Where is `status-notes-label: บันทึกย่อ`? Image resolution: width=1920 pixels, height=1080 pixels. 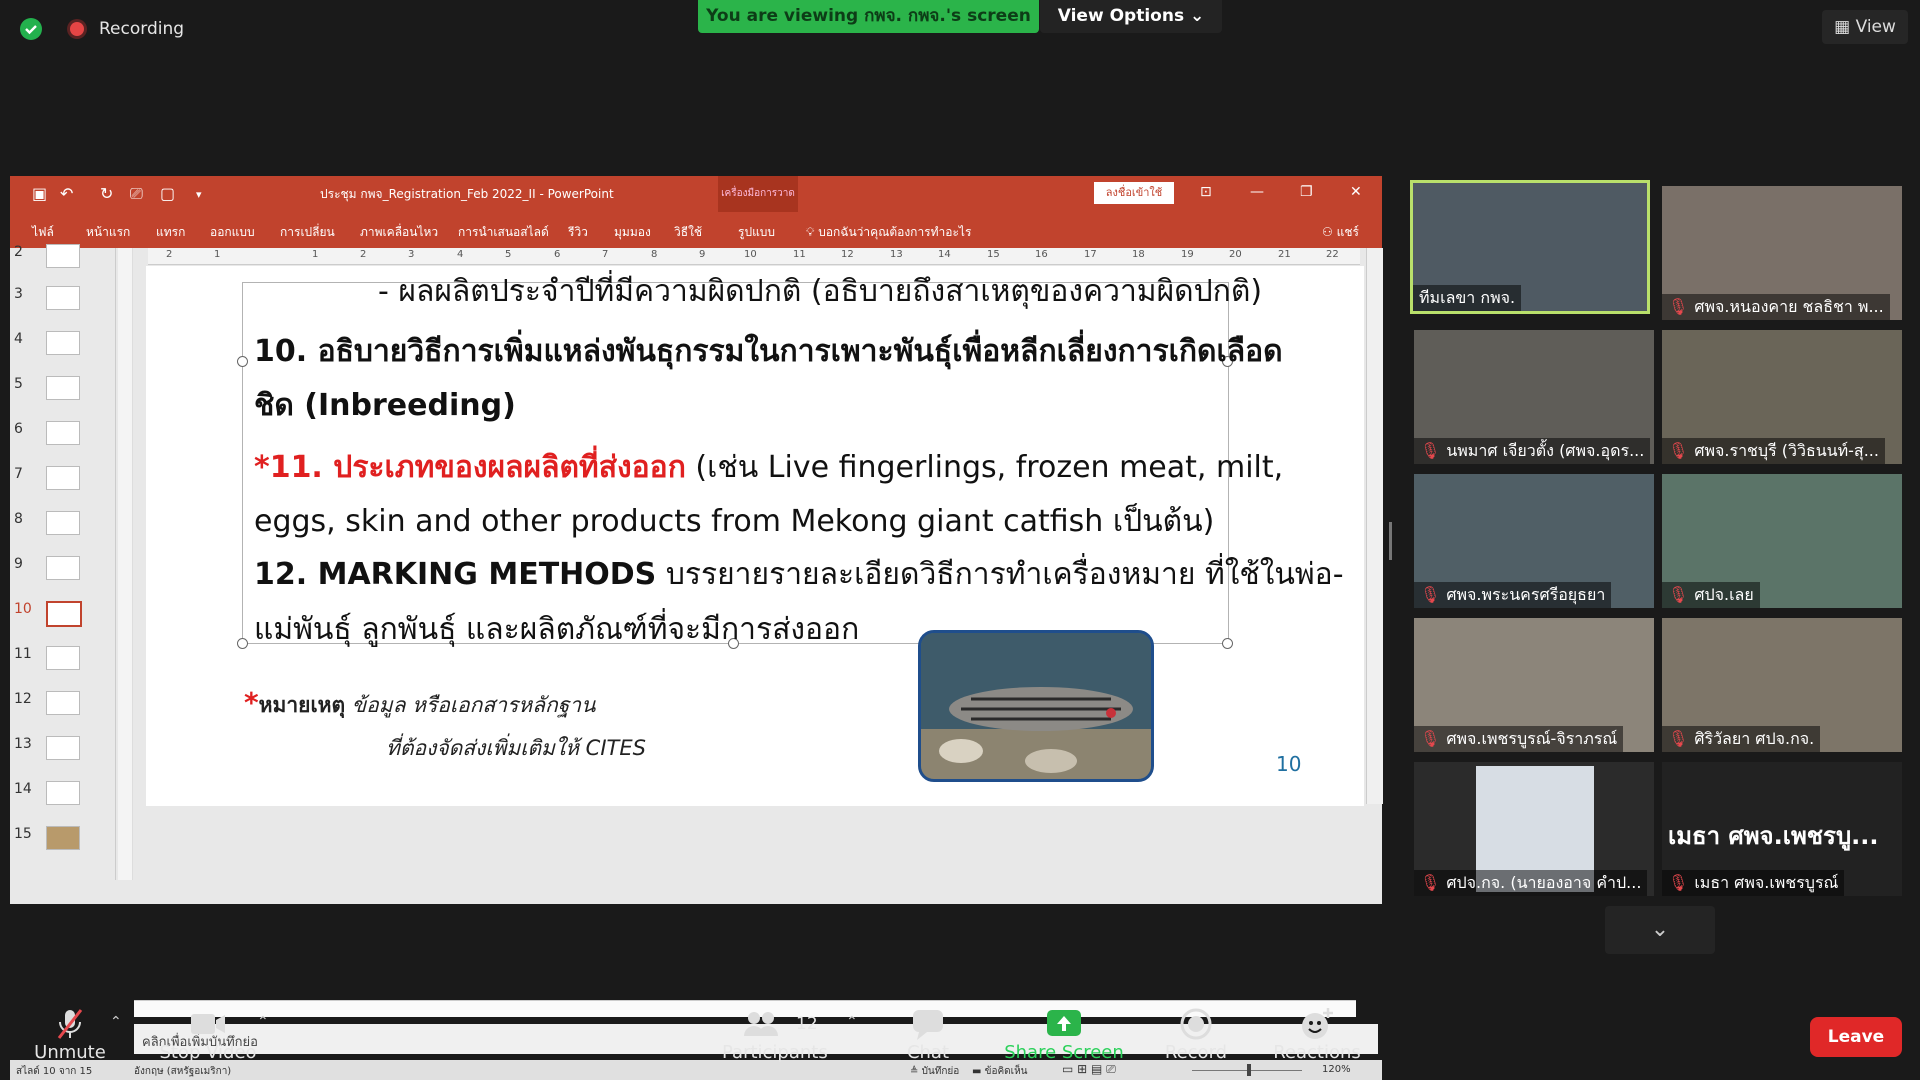
status-notes-label: บันทึกย่อ is located at coordinates (940, 1071).